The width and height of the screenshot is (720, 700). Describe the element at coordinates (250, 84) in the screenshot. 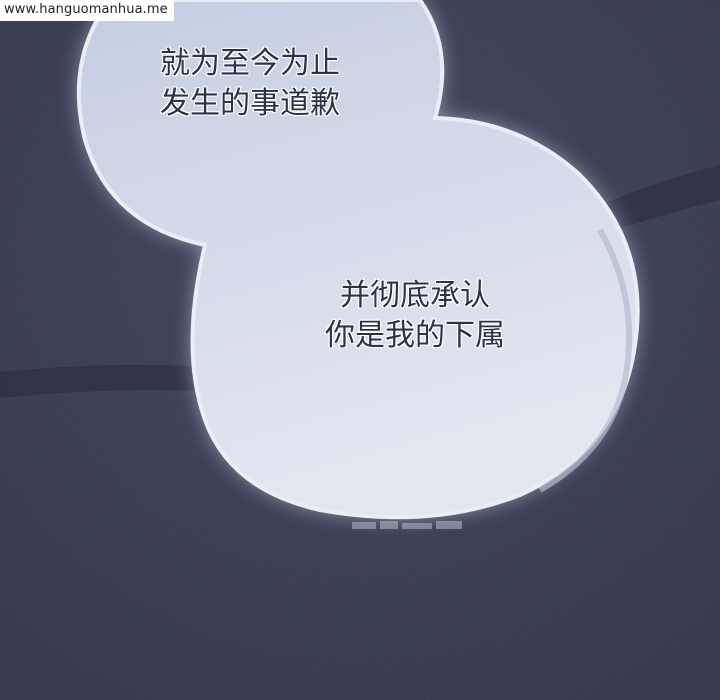

I see `bubble-text-top: 就为至今为止 发生的事道歉` at that location.